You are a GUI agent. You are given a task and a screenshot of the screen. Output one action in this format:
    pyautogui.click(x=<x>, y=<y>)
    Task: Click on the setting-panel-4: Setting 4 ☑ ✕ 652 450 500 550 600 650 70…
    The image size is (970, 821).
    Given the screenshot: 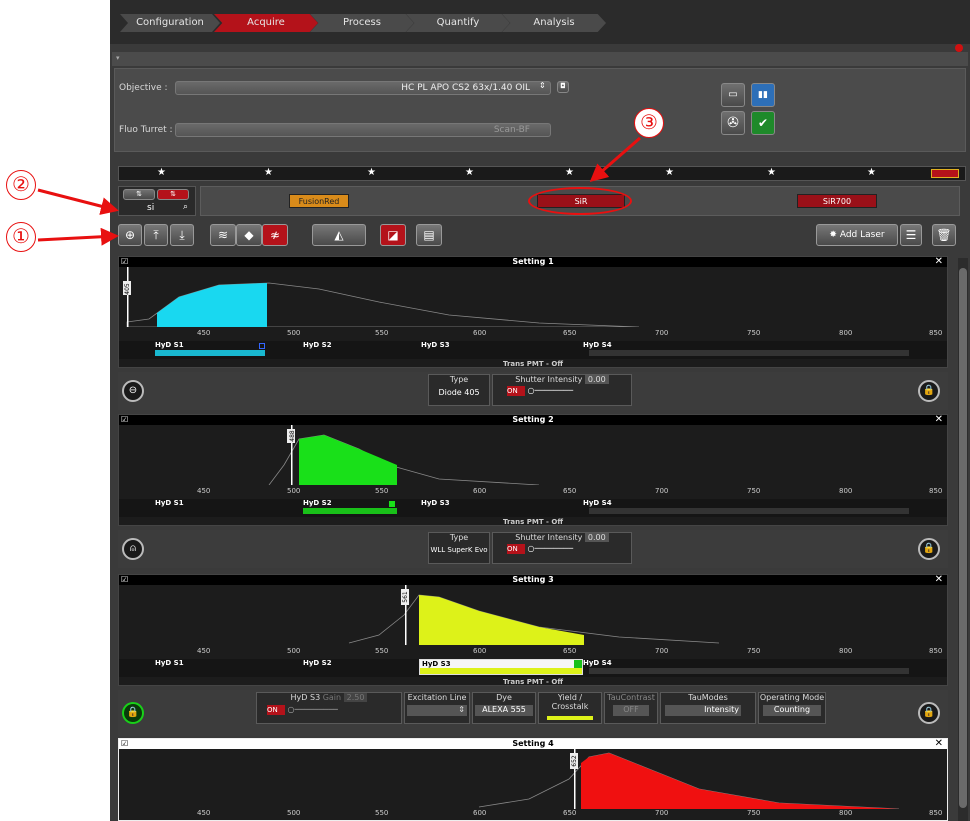 What is the action you would take?
    pyautogui.click(x=533, y=779)
    